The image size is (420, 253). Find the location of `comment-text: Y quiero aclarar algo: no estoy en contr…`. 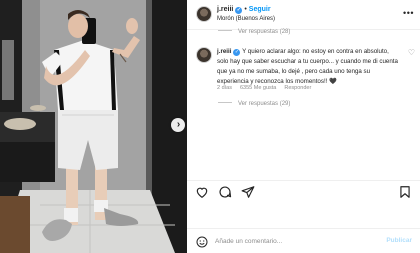

comment-text: Y quiero aclarar algo: no estoy en contr… is located at coordinates (307, 66).